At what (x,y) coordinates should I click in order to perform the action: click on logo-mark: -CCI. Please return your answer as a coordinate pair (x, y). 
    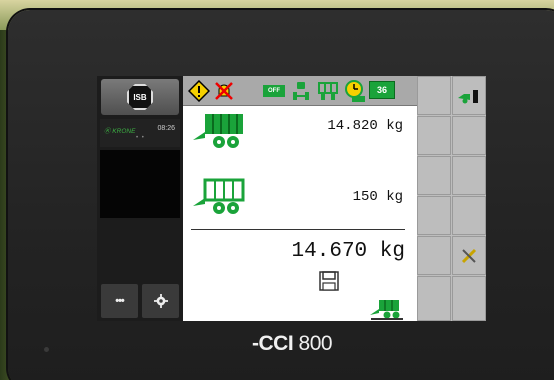
    Looking at the image, I should click on (273, 343).